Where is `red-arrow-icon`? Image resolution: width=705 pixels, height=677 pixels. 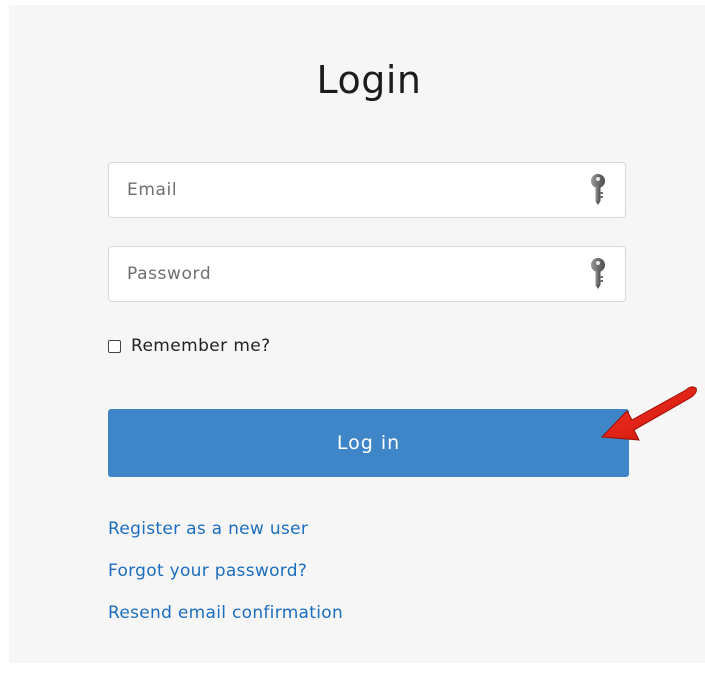 red-arrow-icon is located at coordinates (648, 413).